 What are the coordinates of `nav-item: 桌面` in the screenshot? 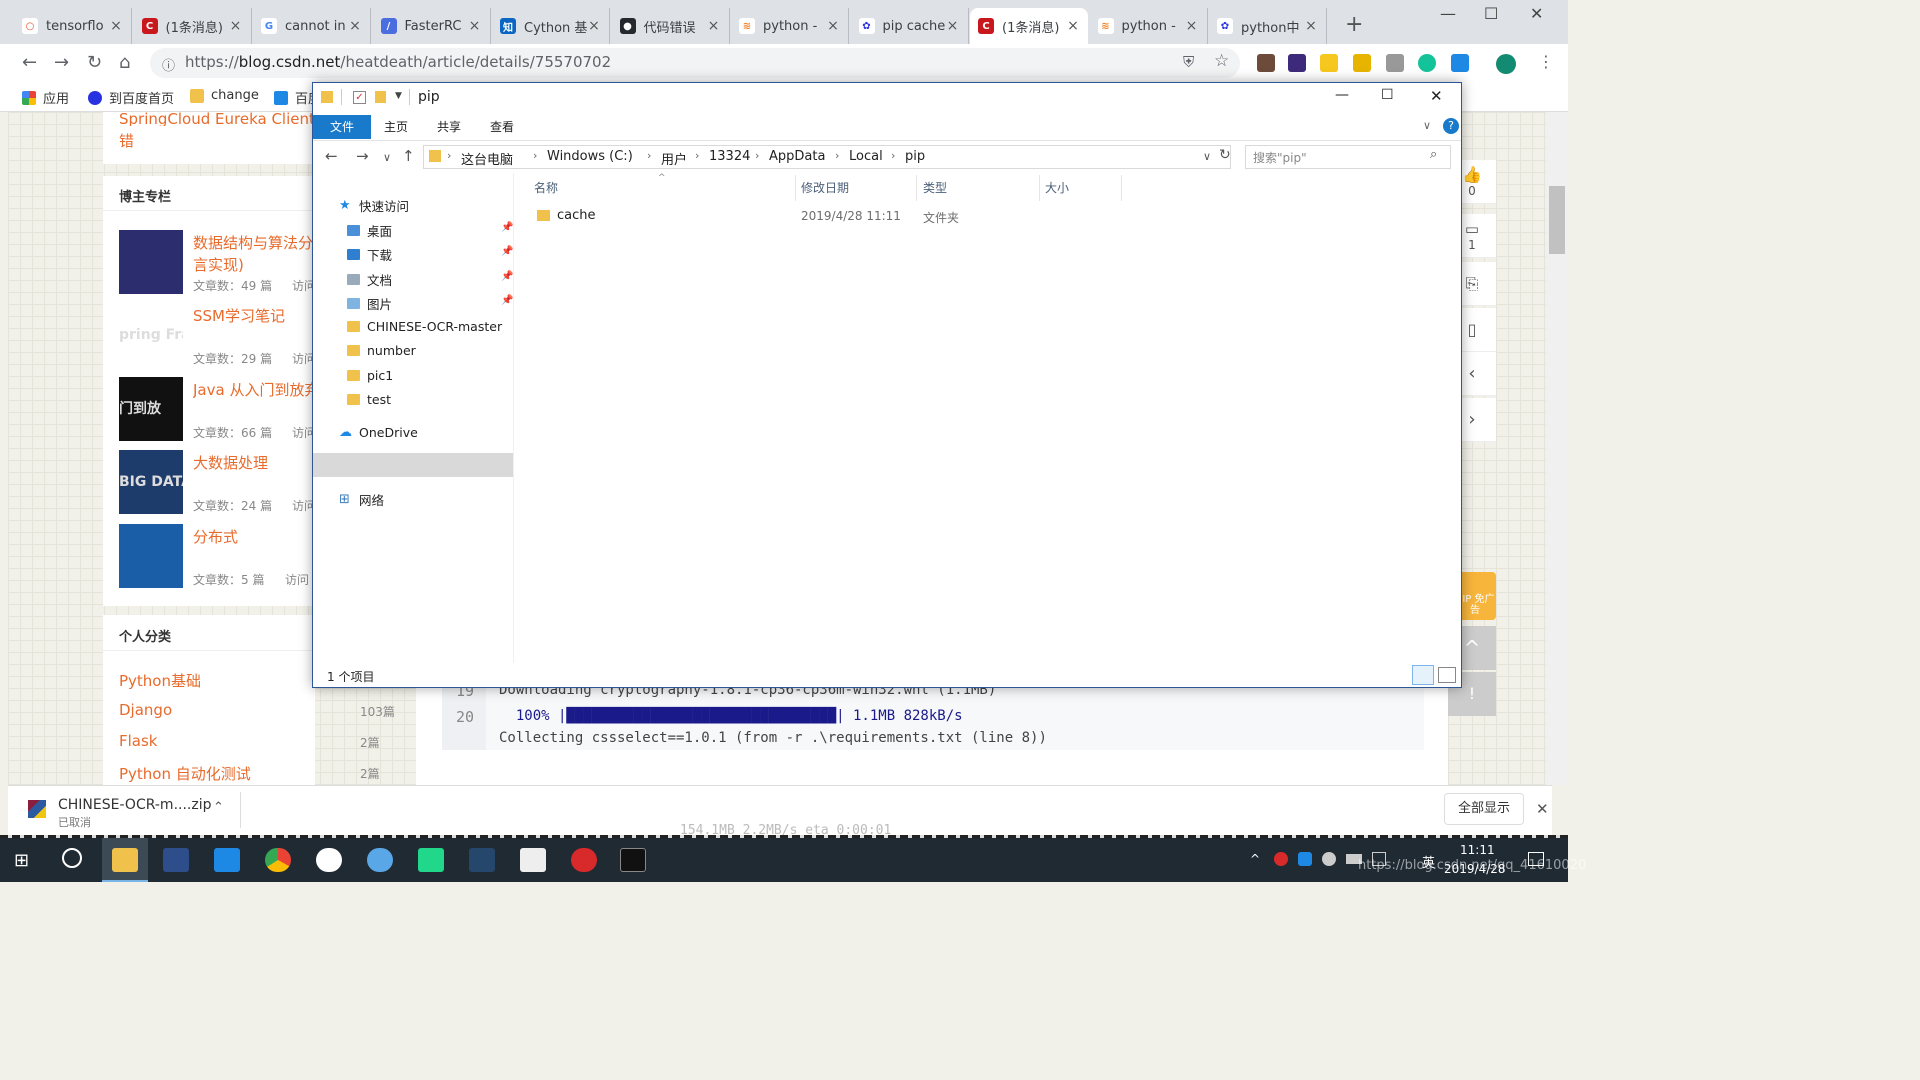 It's located at (369, 230).